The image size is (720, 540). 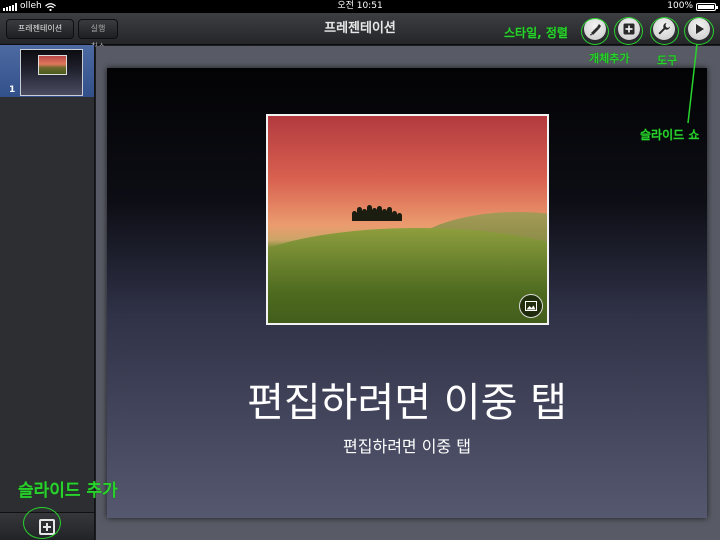 I want to click on object-ring, so click(x=628, y=31).